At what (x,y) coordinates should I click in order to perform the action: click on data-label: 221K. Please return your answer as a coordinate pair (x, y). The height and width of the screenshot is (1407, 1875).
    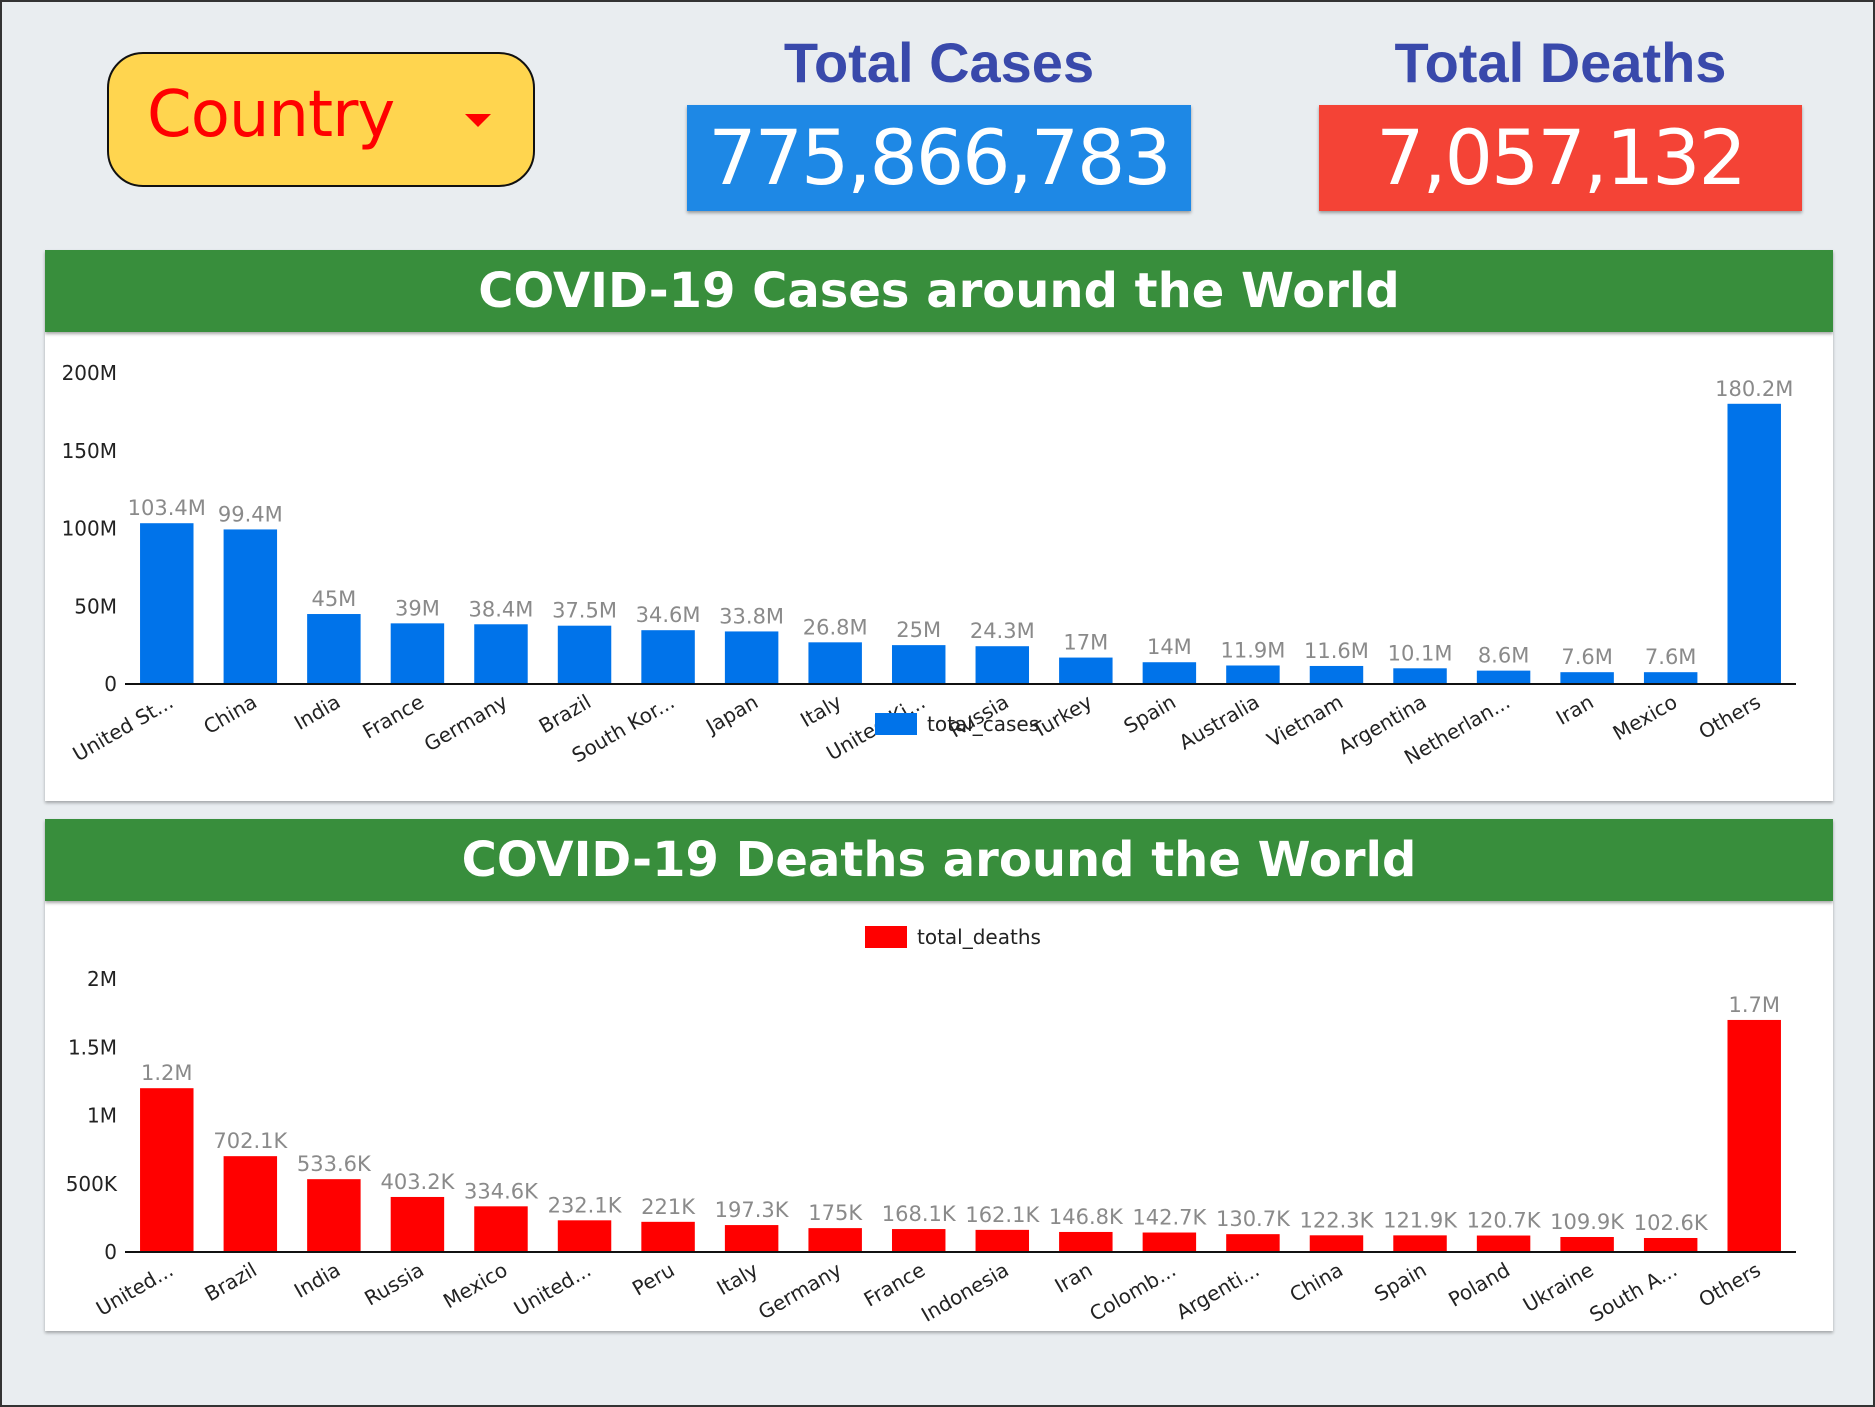
    Looking at the image, I should click on (668, 1207).